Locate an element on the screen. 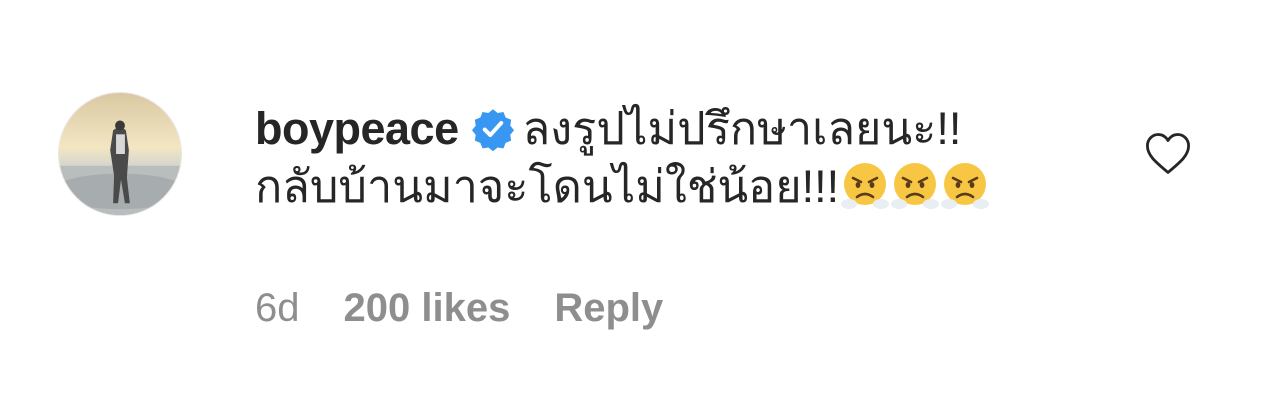  verified-badge-icon is located at coordinates (493, 129).